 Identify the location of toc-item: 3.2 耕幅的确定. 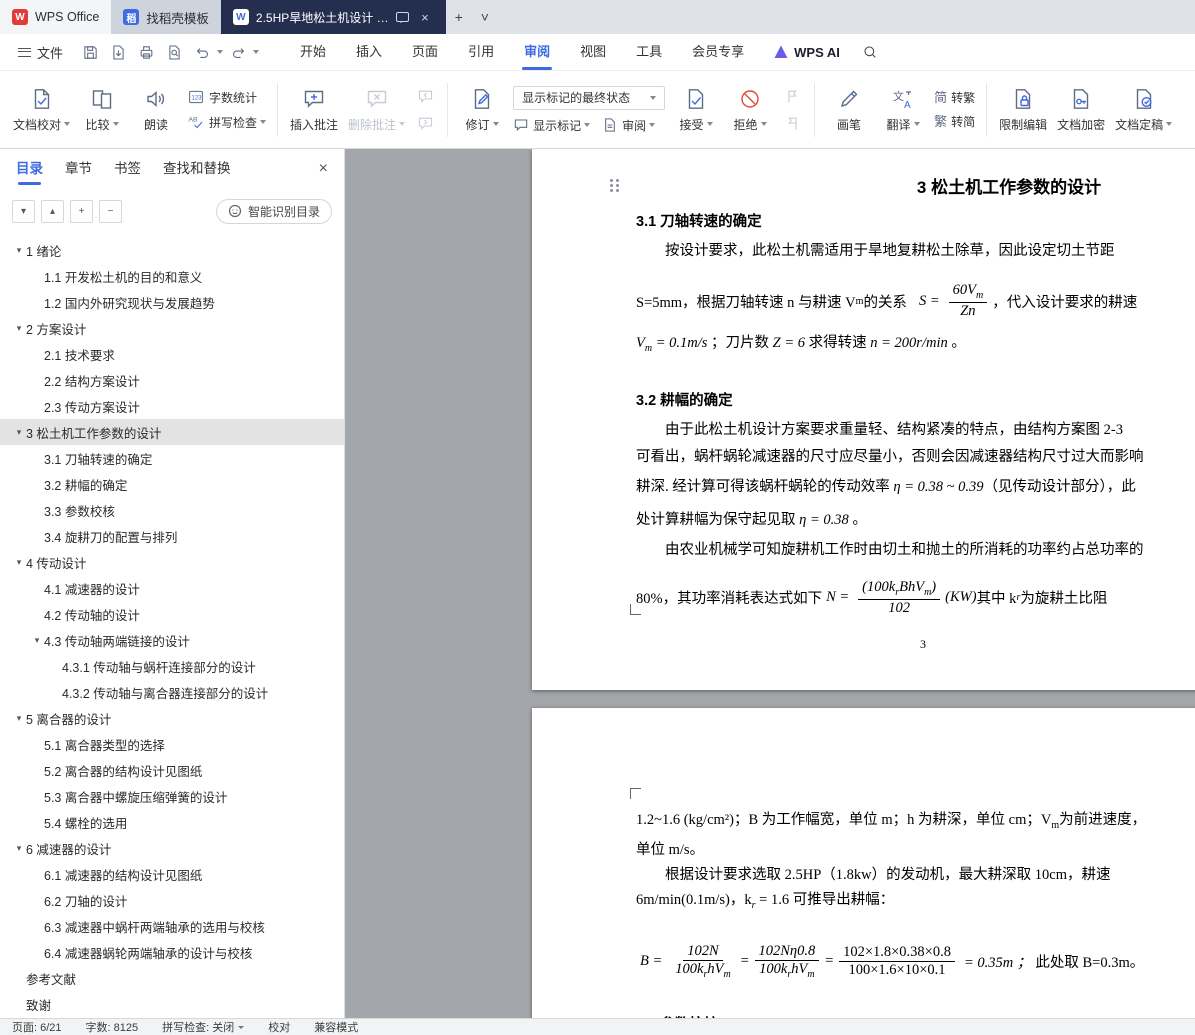
(172, 484).